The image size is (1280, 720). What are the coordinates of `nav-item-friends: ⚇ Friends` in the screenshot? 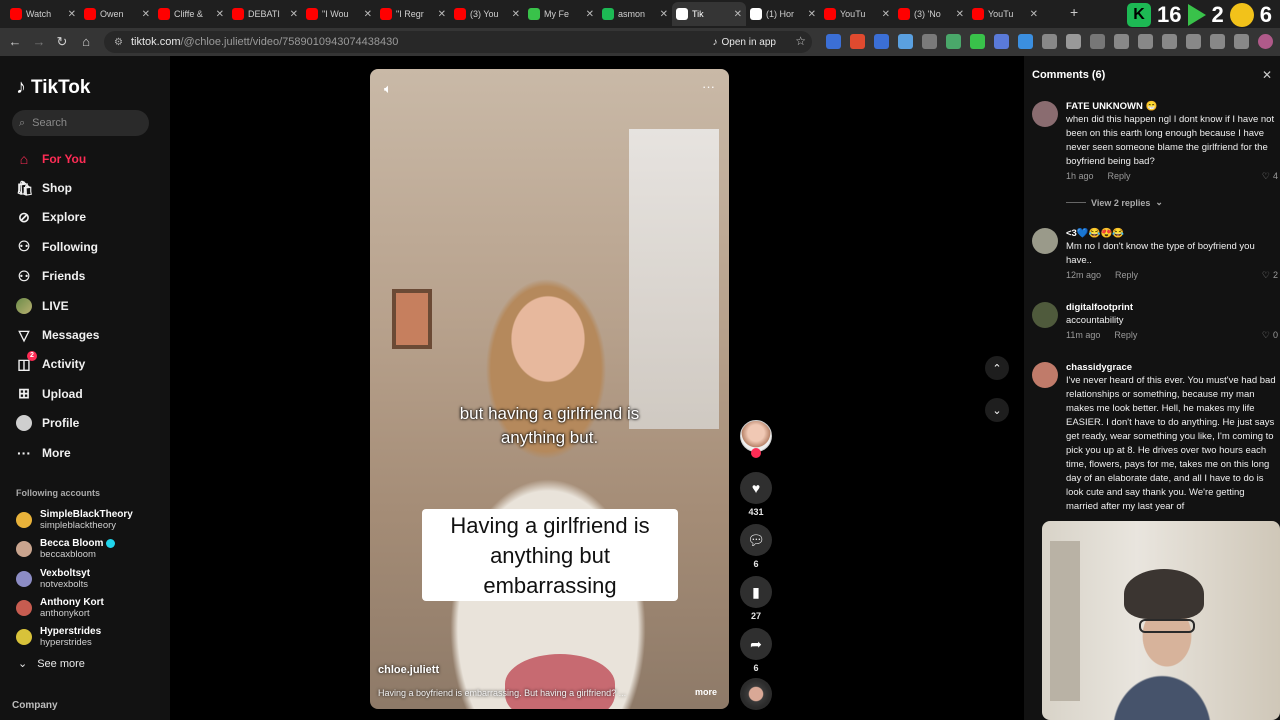 It's located at (57, 276).